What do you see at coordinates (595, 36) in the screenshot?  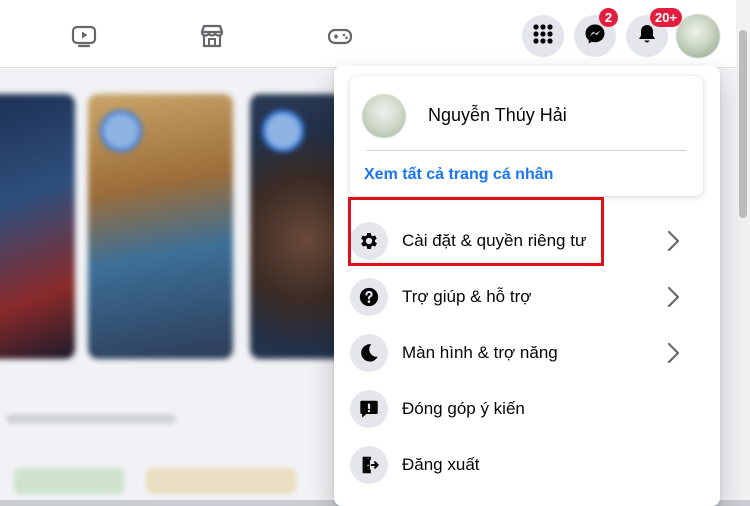 I see `messenger-icon` at bounding box center [595, 36].